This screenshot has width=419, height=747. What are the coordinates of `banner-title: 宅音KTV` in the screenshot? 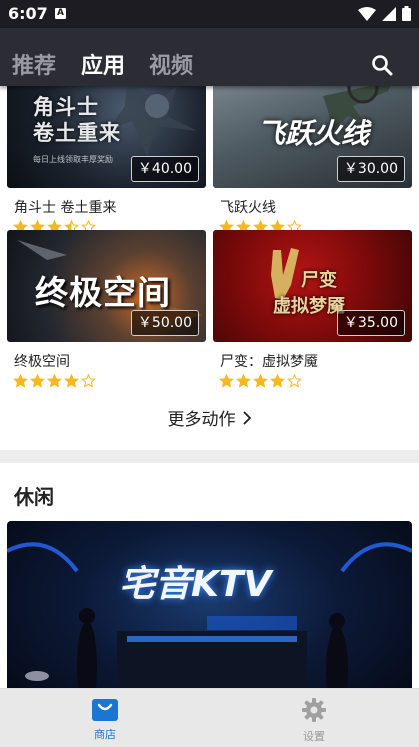 It's located at (195, 584).